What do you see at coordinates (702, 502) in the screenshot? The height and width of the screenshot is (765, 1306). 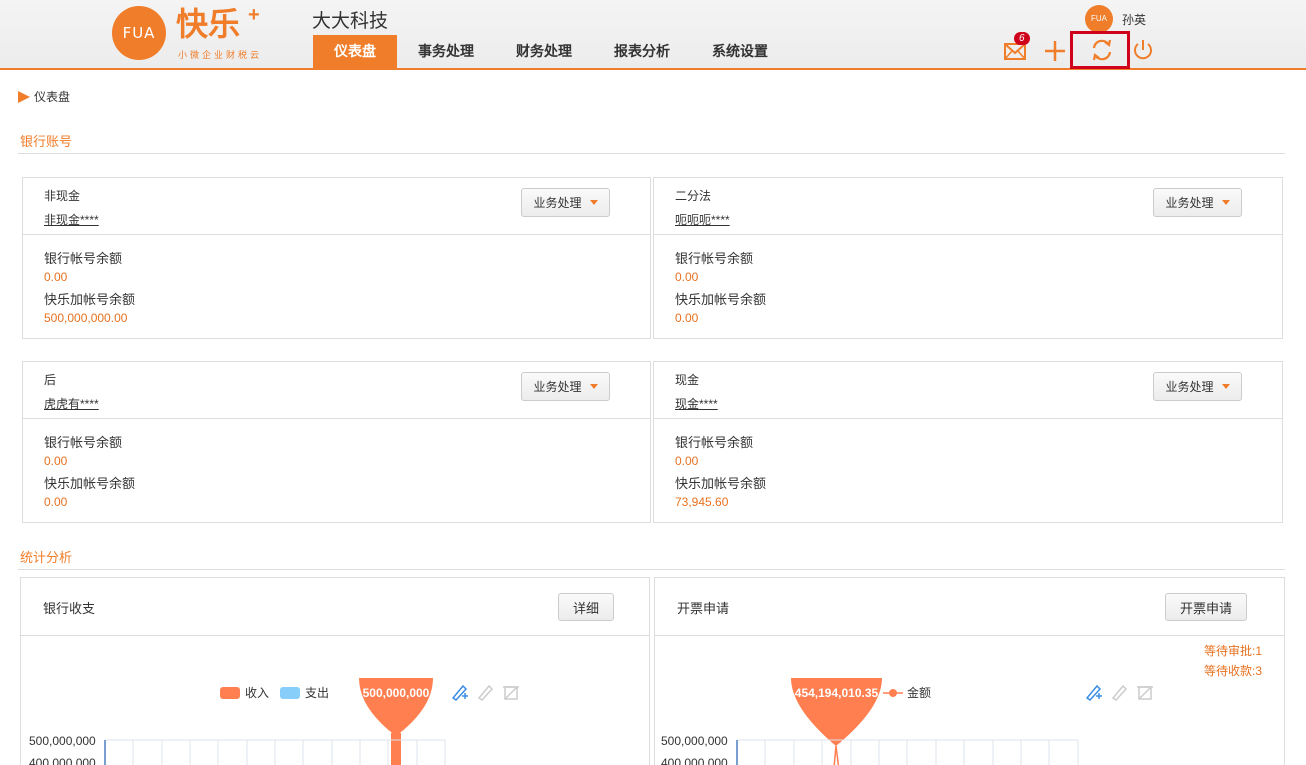 I see `kuaile-balance-value: 73,945.60` at bounding box center [702, 502].